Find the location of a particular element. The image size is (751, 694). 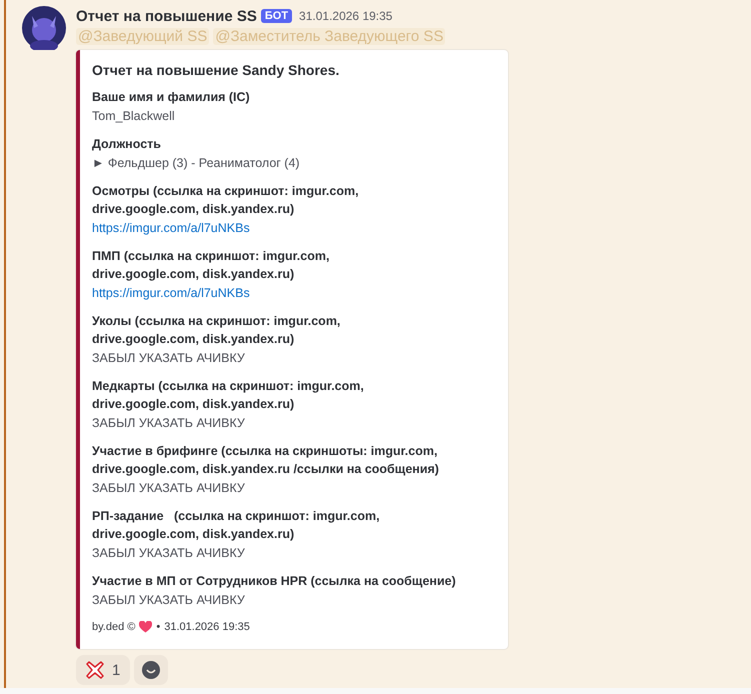

footer-timestamp: 31.01.2026 19:35 is located at coordinates (207, 627).